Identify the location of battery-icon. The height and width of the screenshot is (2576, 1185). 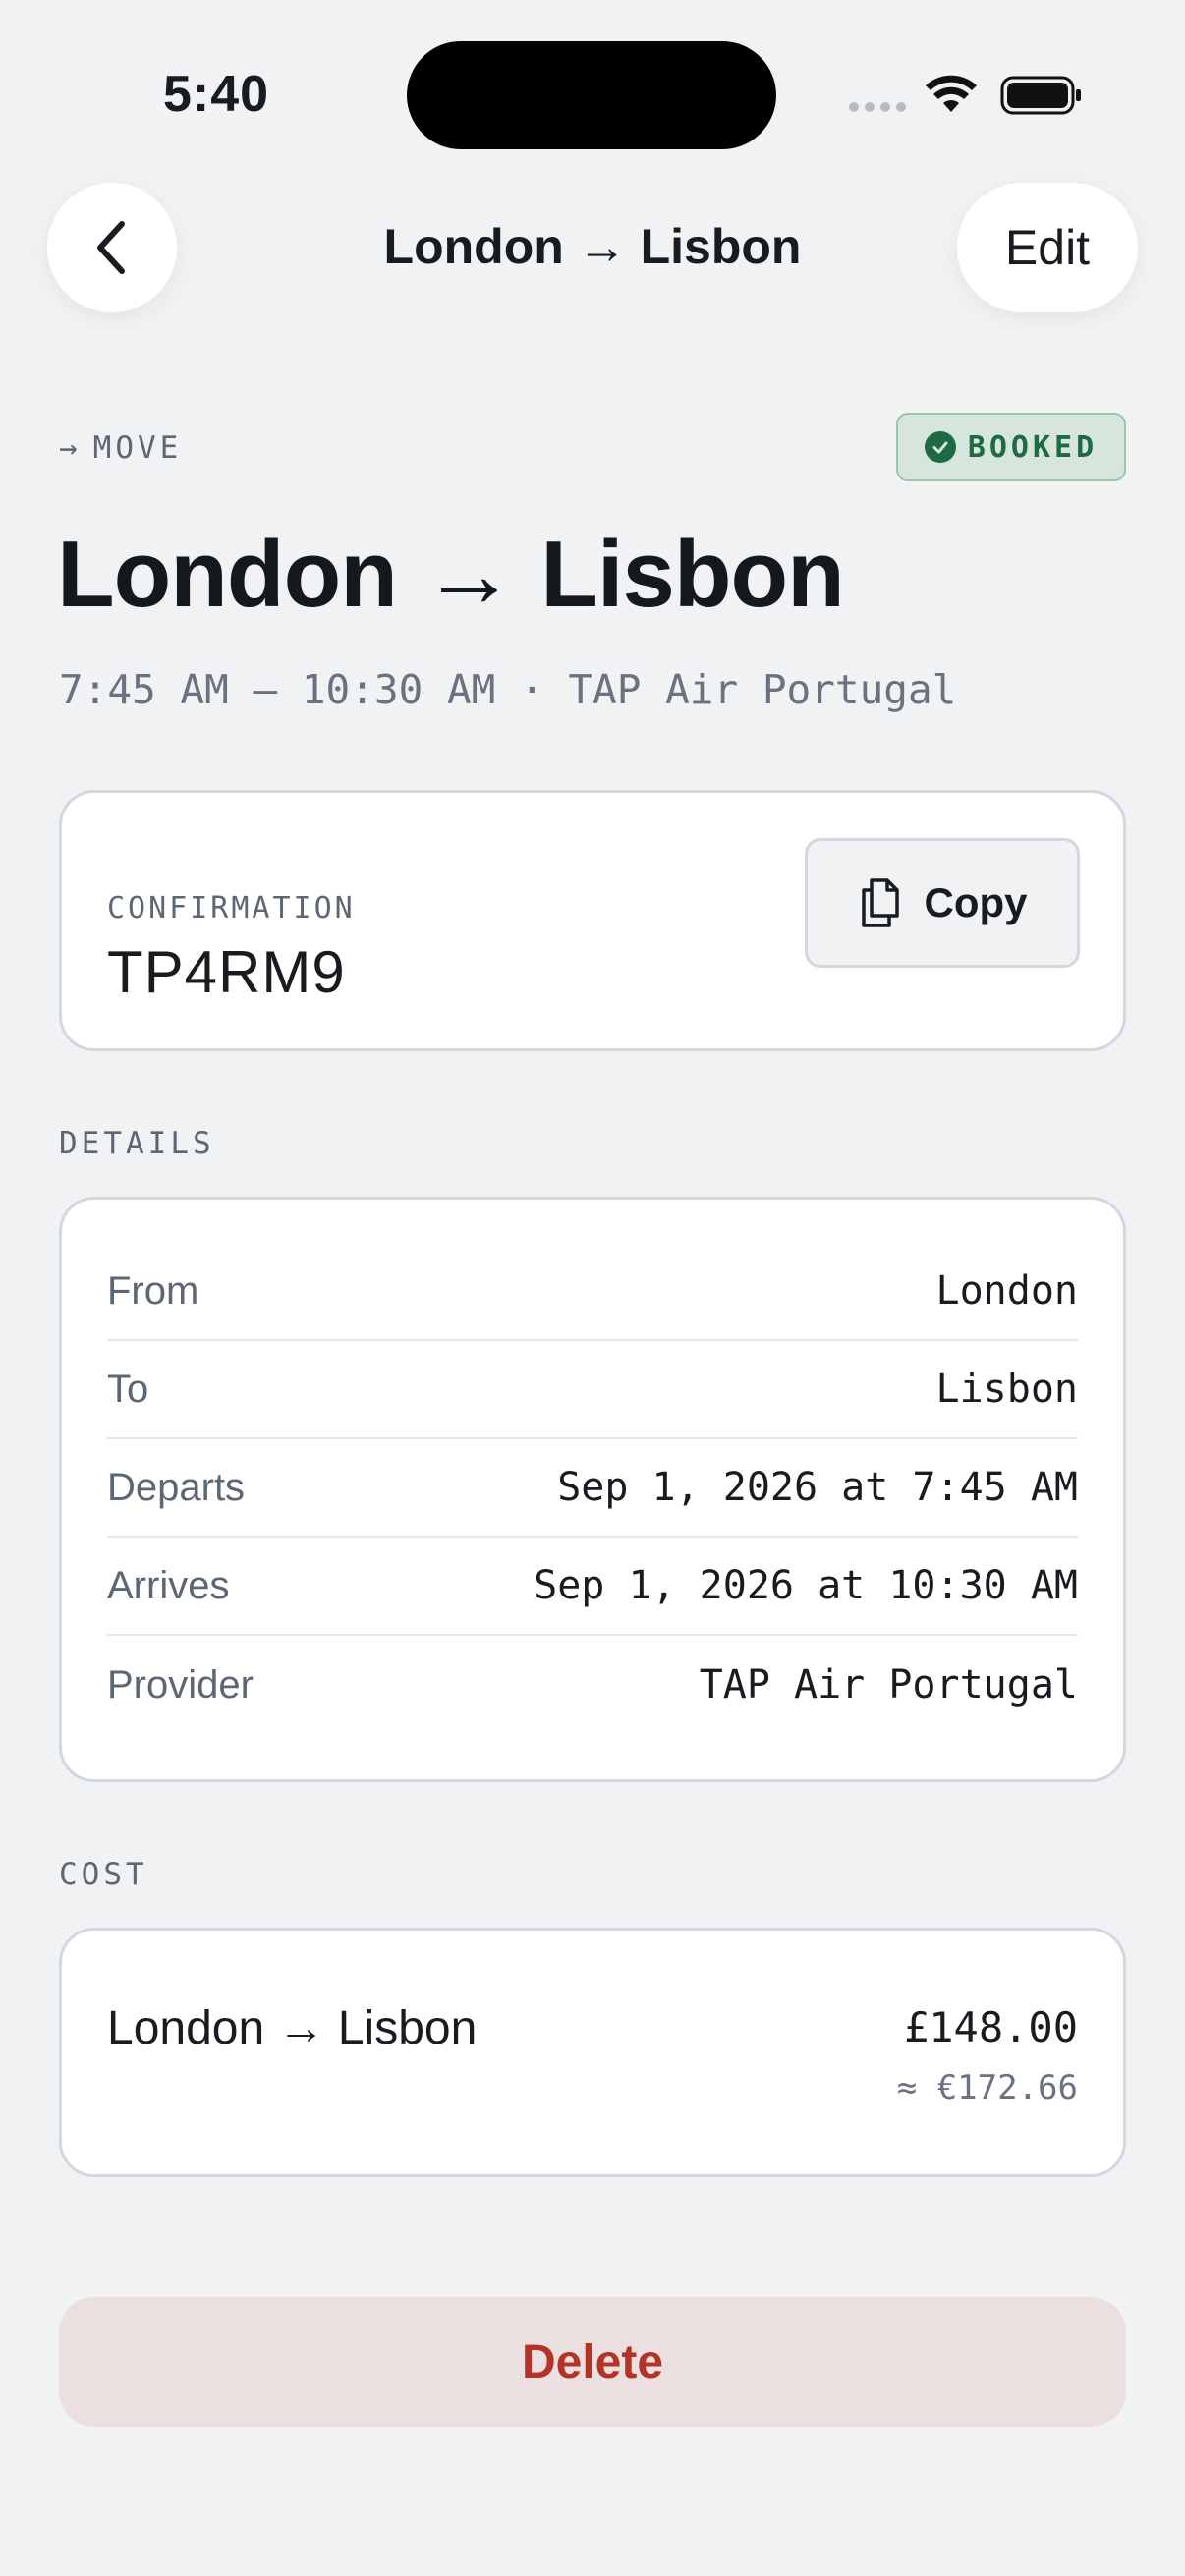
(1041, 95).